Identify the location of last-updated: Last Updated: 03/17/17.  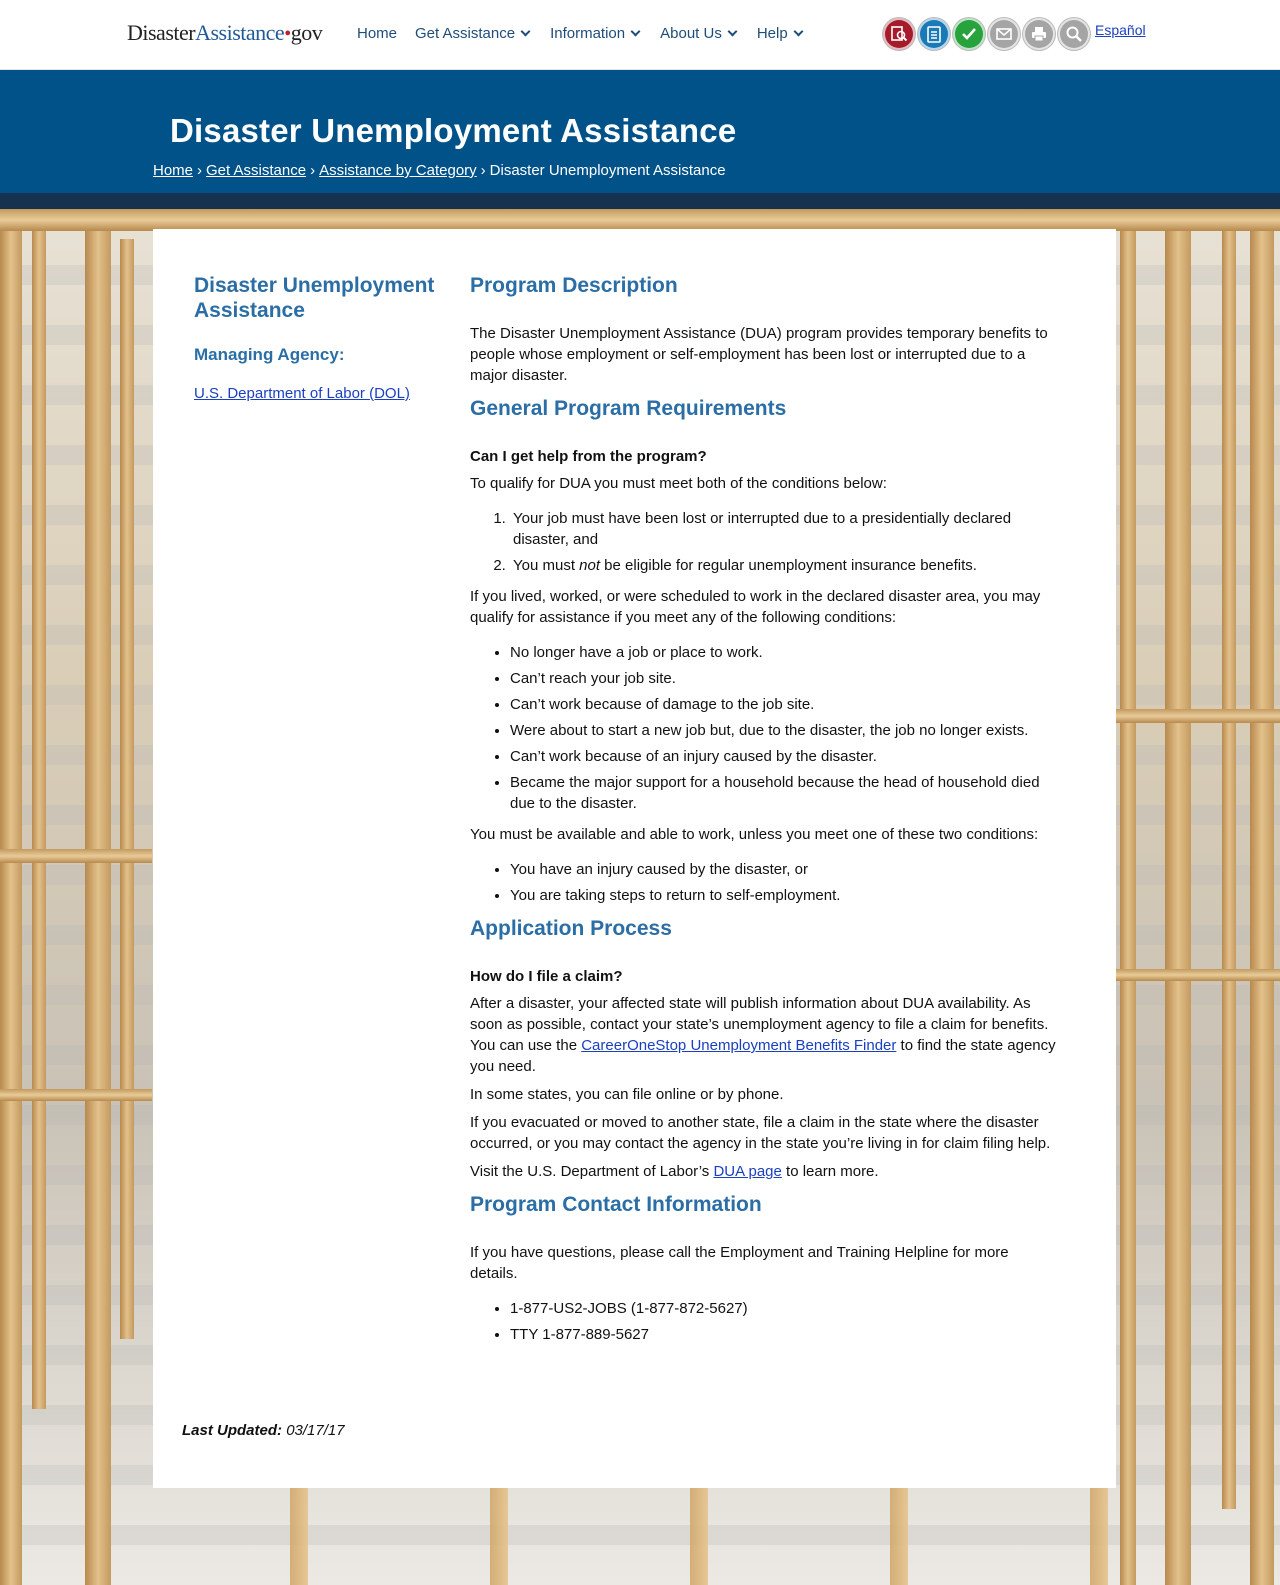
(263, 1430).